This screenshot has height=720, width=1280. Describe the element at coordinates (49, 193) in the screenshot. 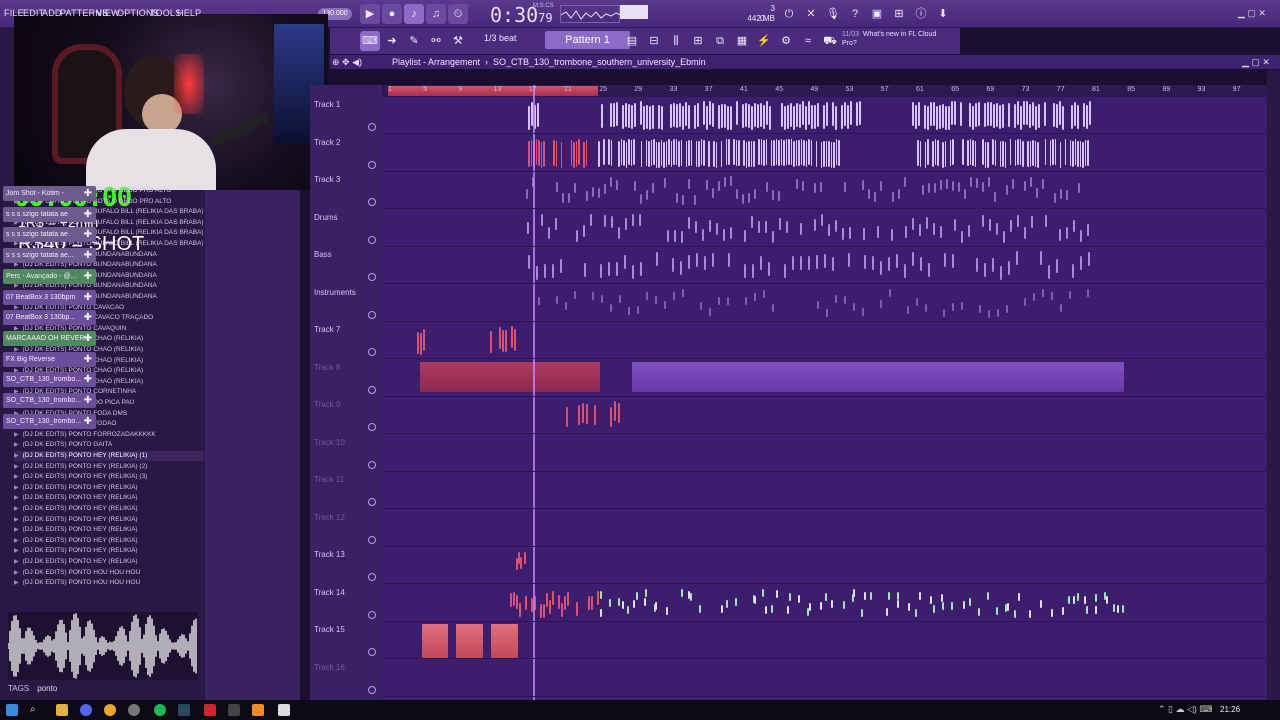

I see `channel-picker-item: Jom Shot - Kotim - ✚` at that location.